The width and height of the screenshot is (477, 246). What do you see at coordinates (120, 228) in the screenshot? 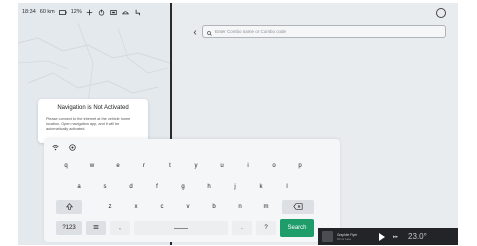
I see `key-comma: ,` at bounding box center [120, 228].